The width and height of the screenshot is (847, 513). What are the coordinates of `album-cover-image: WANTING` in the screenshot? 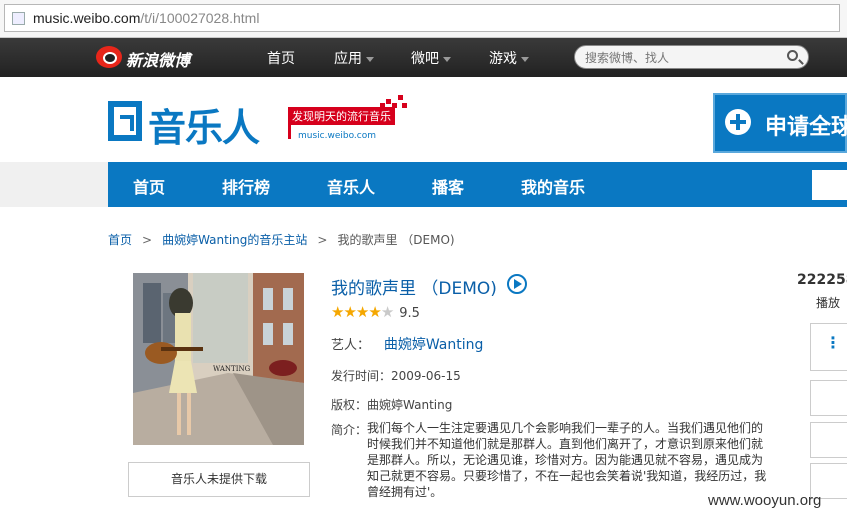 It's located at (218, 359).